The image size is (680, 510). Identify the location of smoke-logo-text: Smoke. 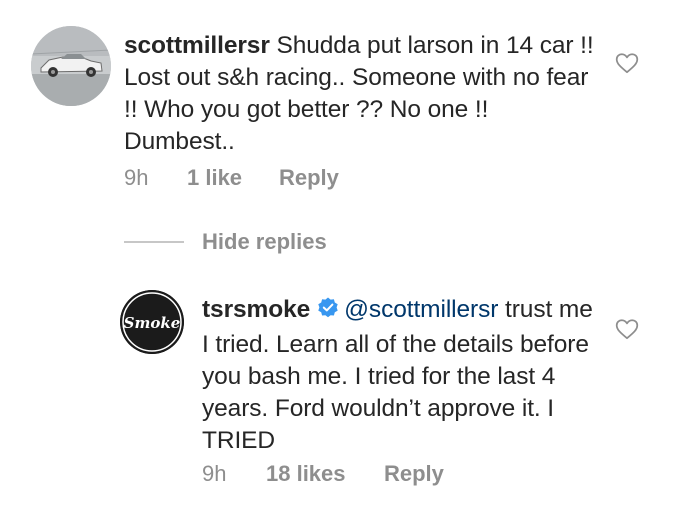
(152, 323).